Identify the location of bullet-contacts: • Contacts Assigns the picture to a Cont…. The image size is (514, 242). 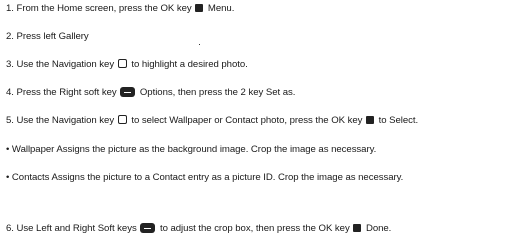
(204, 177).